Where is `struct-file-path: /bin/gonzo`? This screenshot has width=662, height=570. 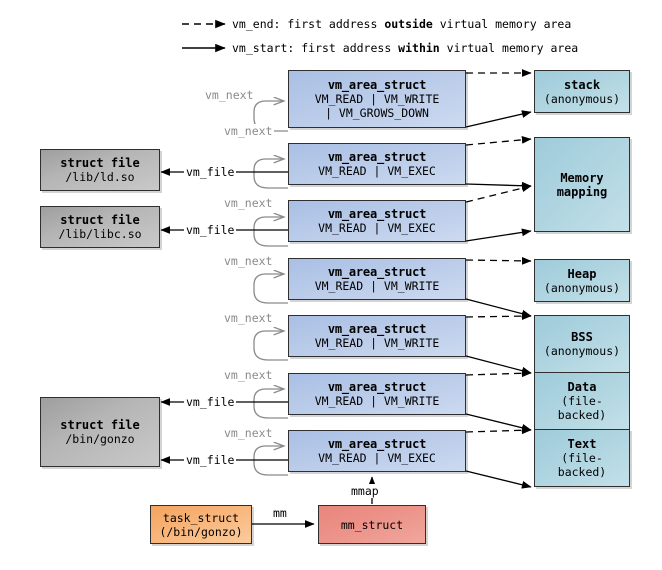
struct-file-path: /bin/gonzo is located at coordinates (100, 439).